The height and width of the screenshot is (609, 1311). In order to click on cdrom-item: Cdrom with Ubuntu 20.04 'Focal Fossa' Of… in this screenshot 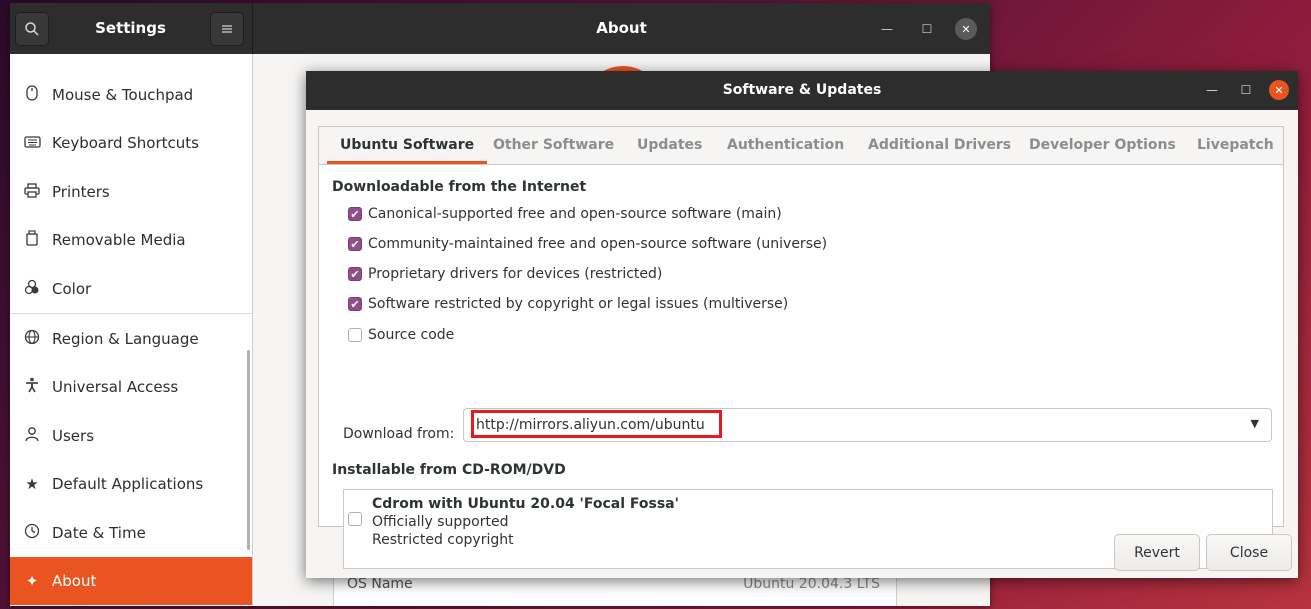, I will do `click(525, 522)`.